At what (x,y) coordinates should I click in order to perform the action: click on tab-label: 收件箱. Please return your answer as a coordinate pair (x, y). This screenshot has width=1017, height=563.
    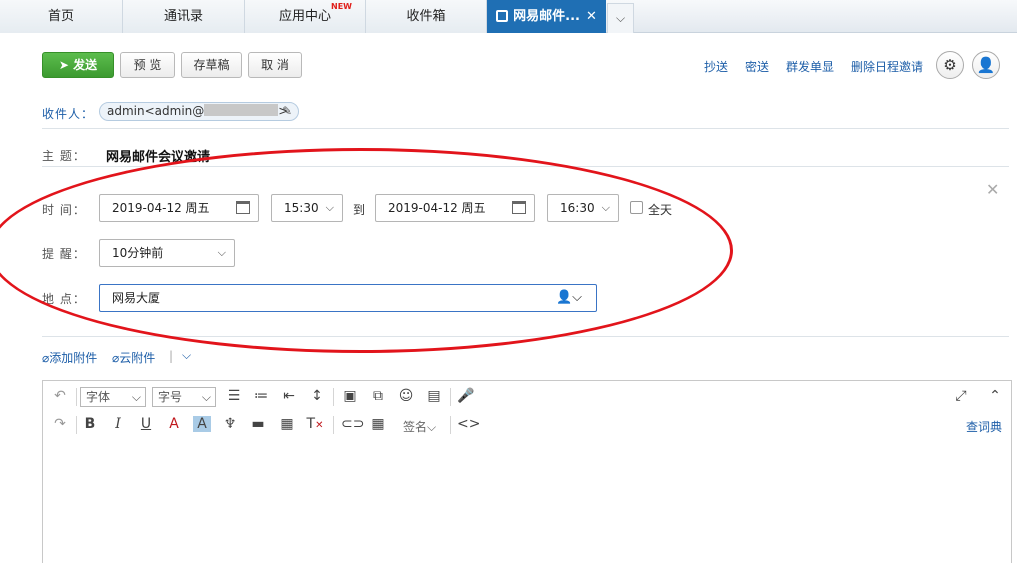
    Looking at the image, I should click on (426, 16).